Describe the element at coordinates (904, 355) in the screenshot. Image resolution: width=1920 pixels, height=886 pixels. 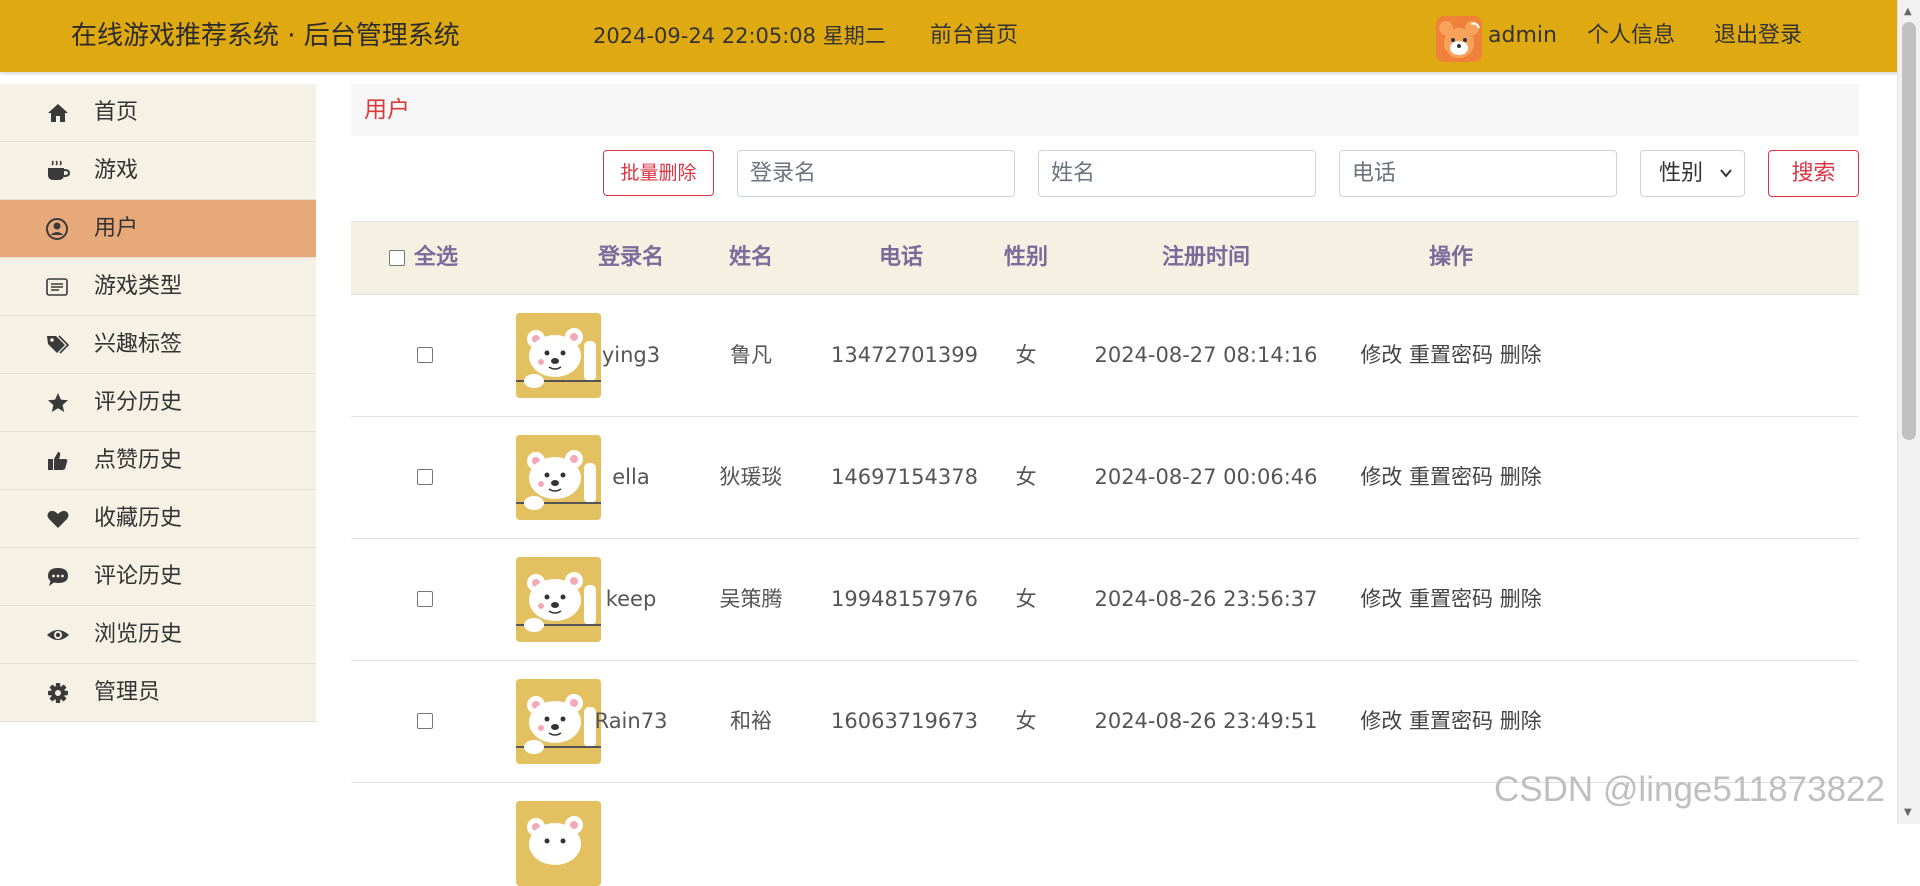
I see `cell-phone: 13472701399` at that location.